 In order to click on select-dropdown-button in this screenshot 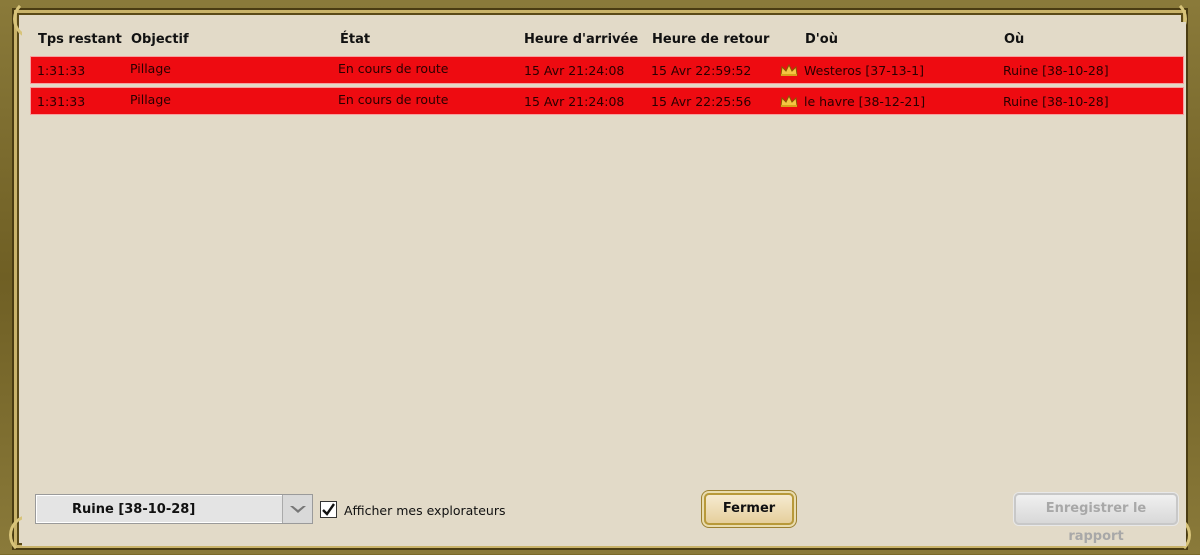, I will do `click(297, 509)`.